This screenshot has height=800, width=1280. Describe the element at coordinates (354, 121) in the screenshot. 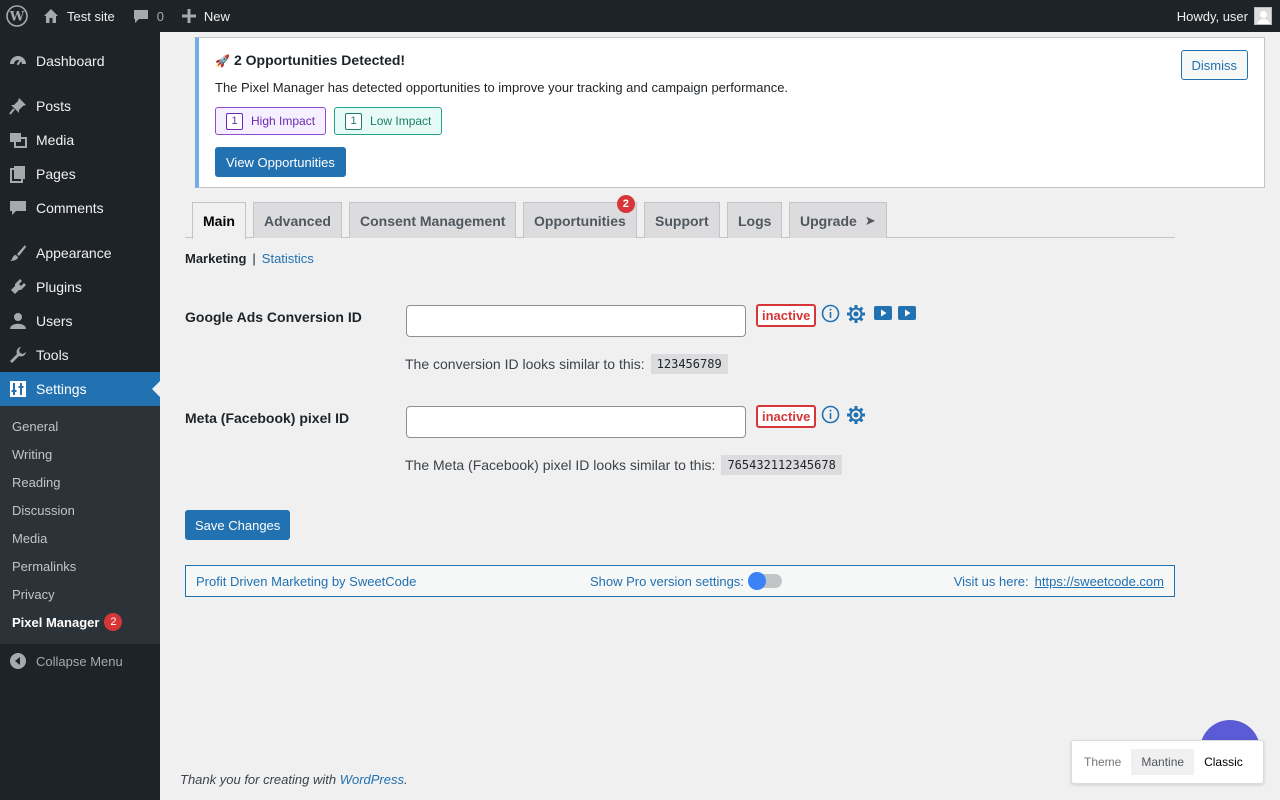

I see `low-impact-count: 1` at that location.